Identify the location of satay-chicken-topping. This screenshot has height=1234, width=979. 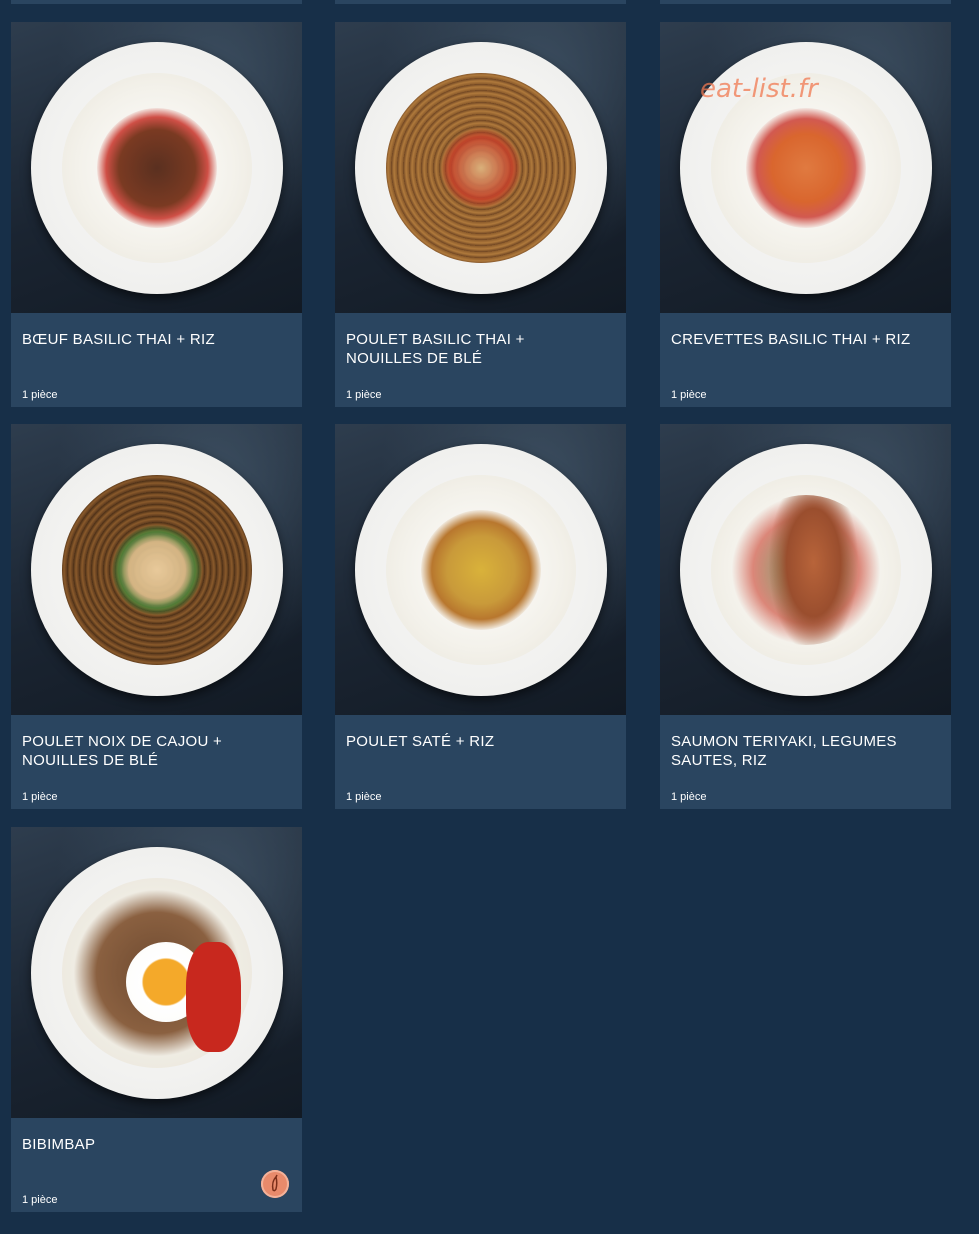
(480, 569).